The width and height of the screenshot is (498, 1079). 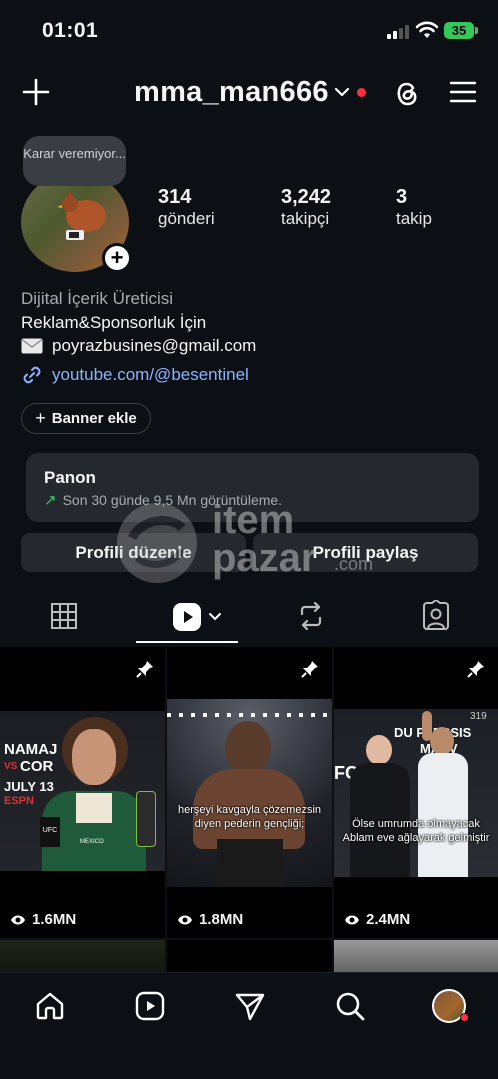 What do you see at coordinates (306, 197) in the screenshot?
I see `stat-followers-value: 3,242` at bounding box center [306, 197].